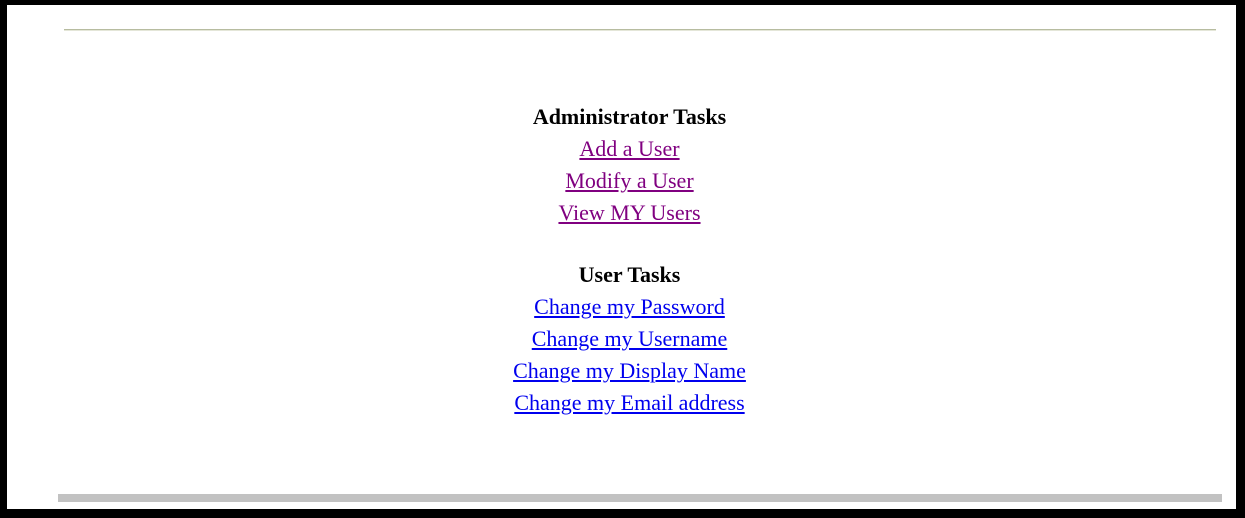 Image resolution: width=1245 pixels, height=518 pixels. I want to click on modify-user-link-row: Modify a User, so click(626, 181).